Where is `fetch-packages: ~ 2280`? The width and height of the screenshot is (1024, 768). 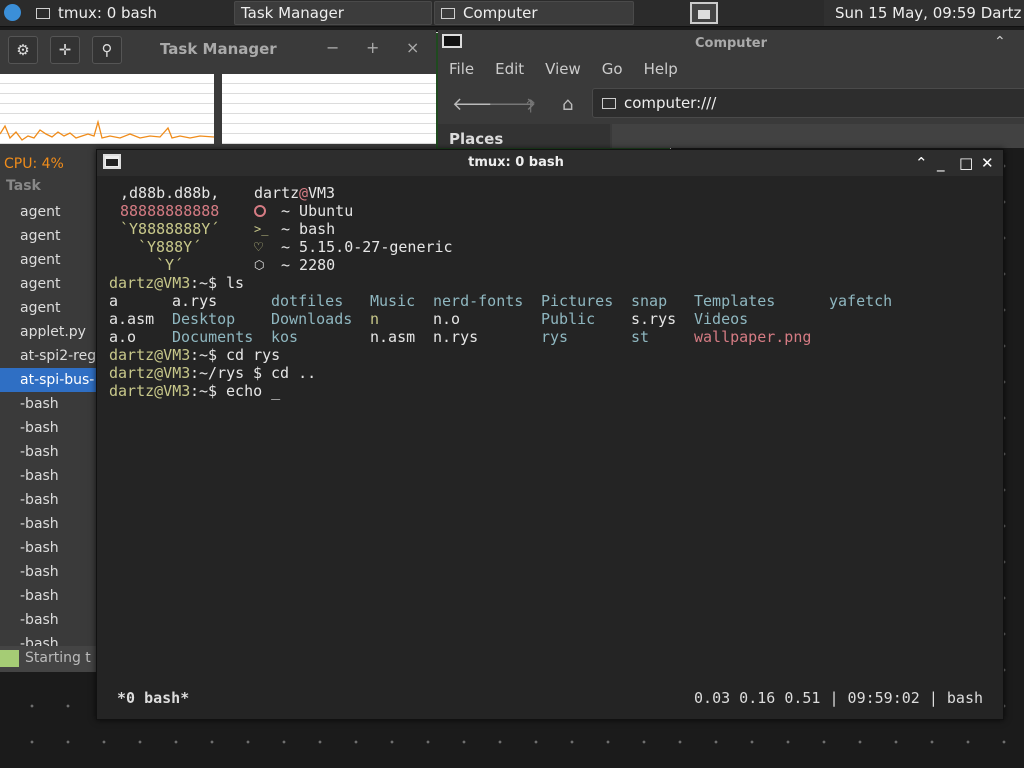 fetch-packages: ~ 2280 is located at coordinates (308, 265).